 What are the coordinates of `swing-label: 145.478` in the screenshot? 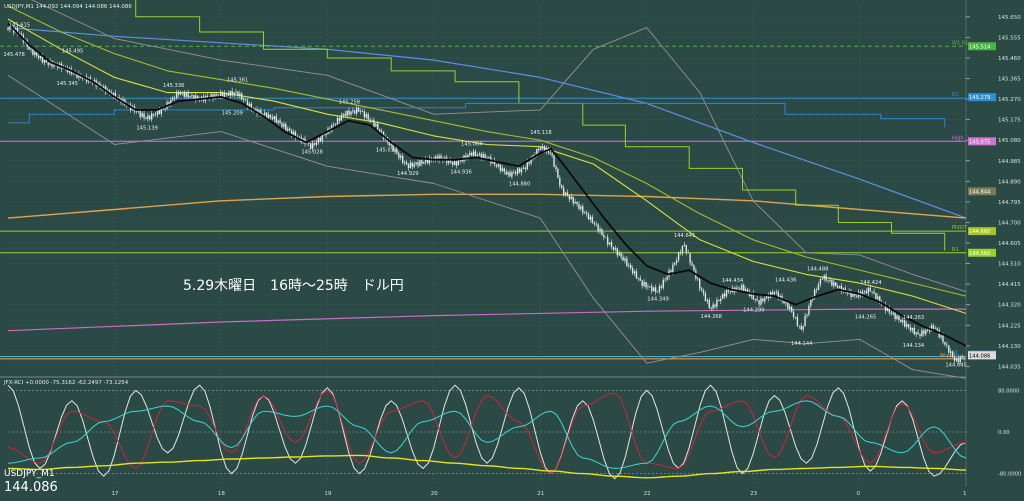 It's located at (13, 55).